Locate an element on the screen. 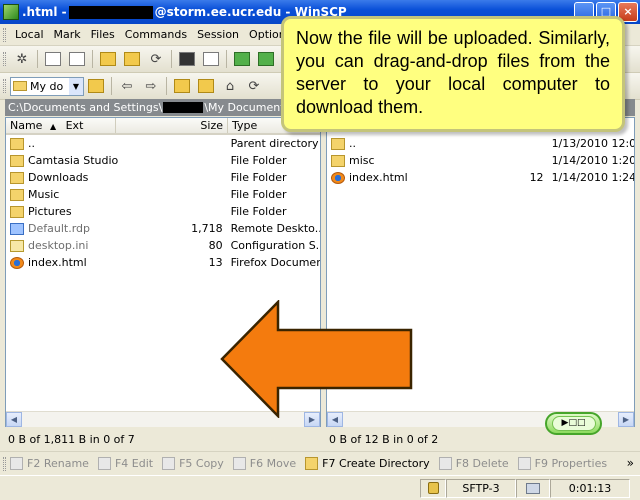 The width and height of the screenshot is (640, 500). music-icon is located at coordinates (17, 194).